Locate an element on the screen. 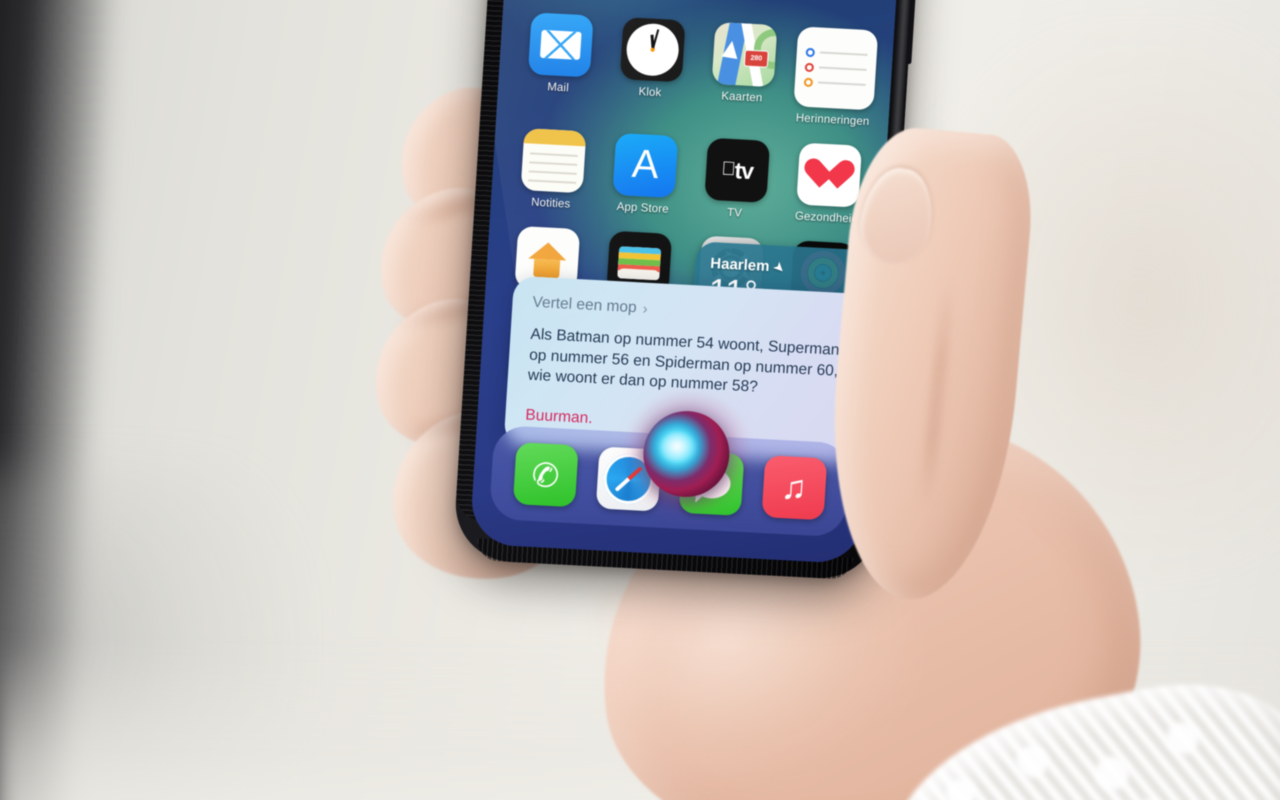 This screenshot has height=800, width=1280. health-icon is located at coordinates (829, 175).